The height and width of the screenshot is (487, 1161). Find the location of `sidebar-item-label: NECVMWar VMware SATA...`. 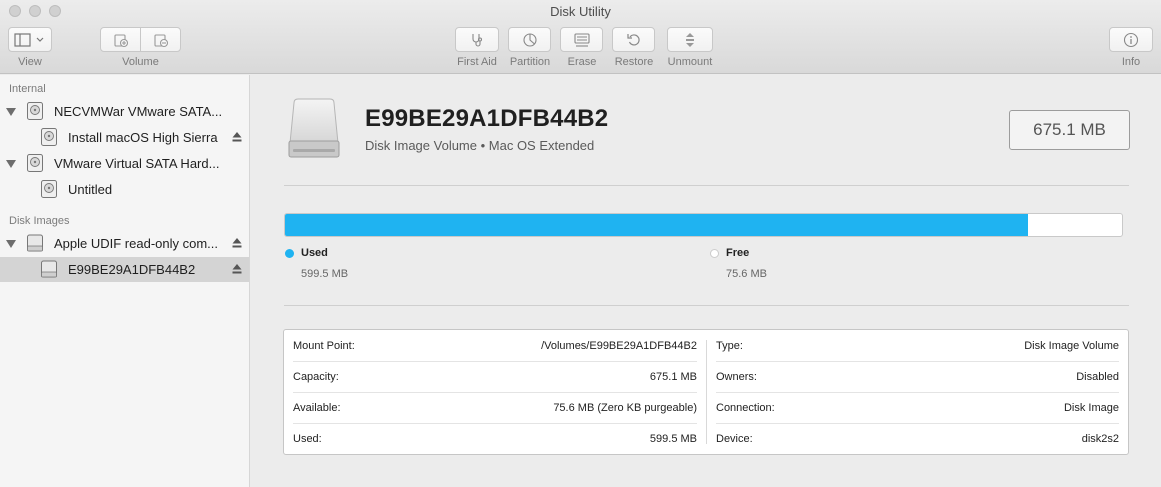

sidebar-item-label: NECVMWar VMware SATA... is located at coordinates (138, 111).